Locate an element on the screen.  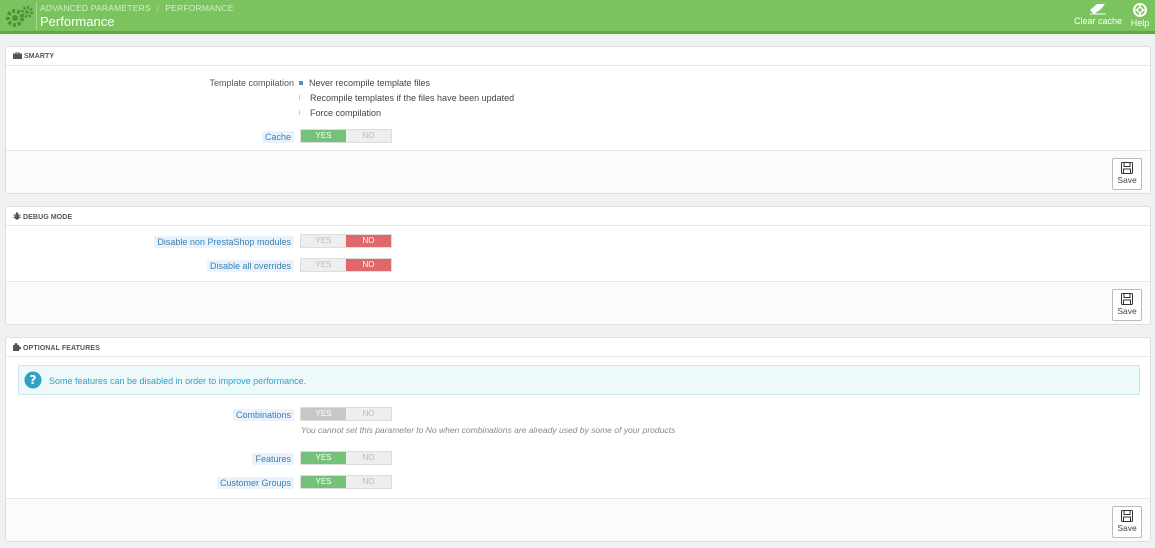
panel-title: DEBUG MODE is located at coordinates (48, 217).